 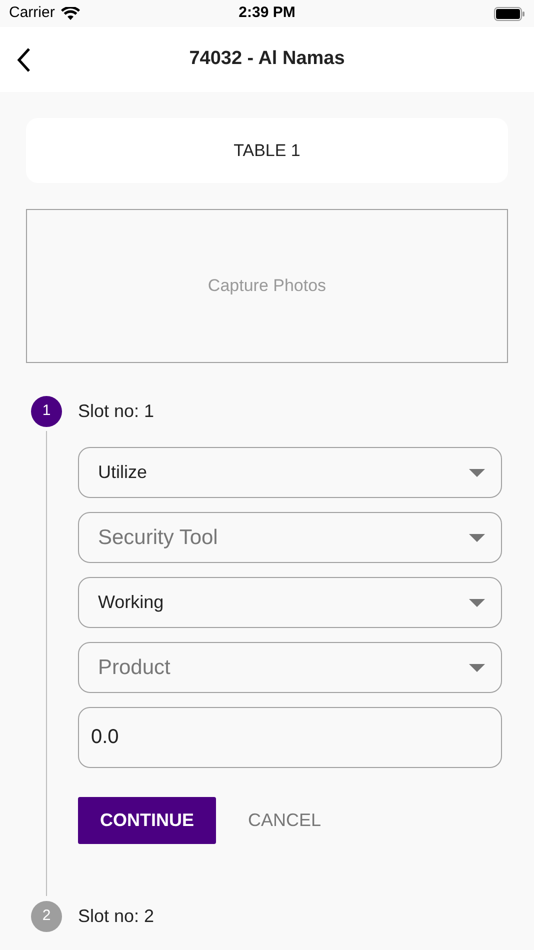 What do you see at coordinates (285, 820) in the screenshot?
I see `cancel-button: CANCEL` at bounding box center [285, 820].